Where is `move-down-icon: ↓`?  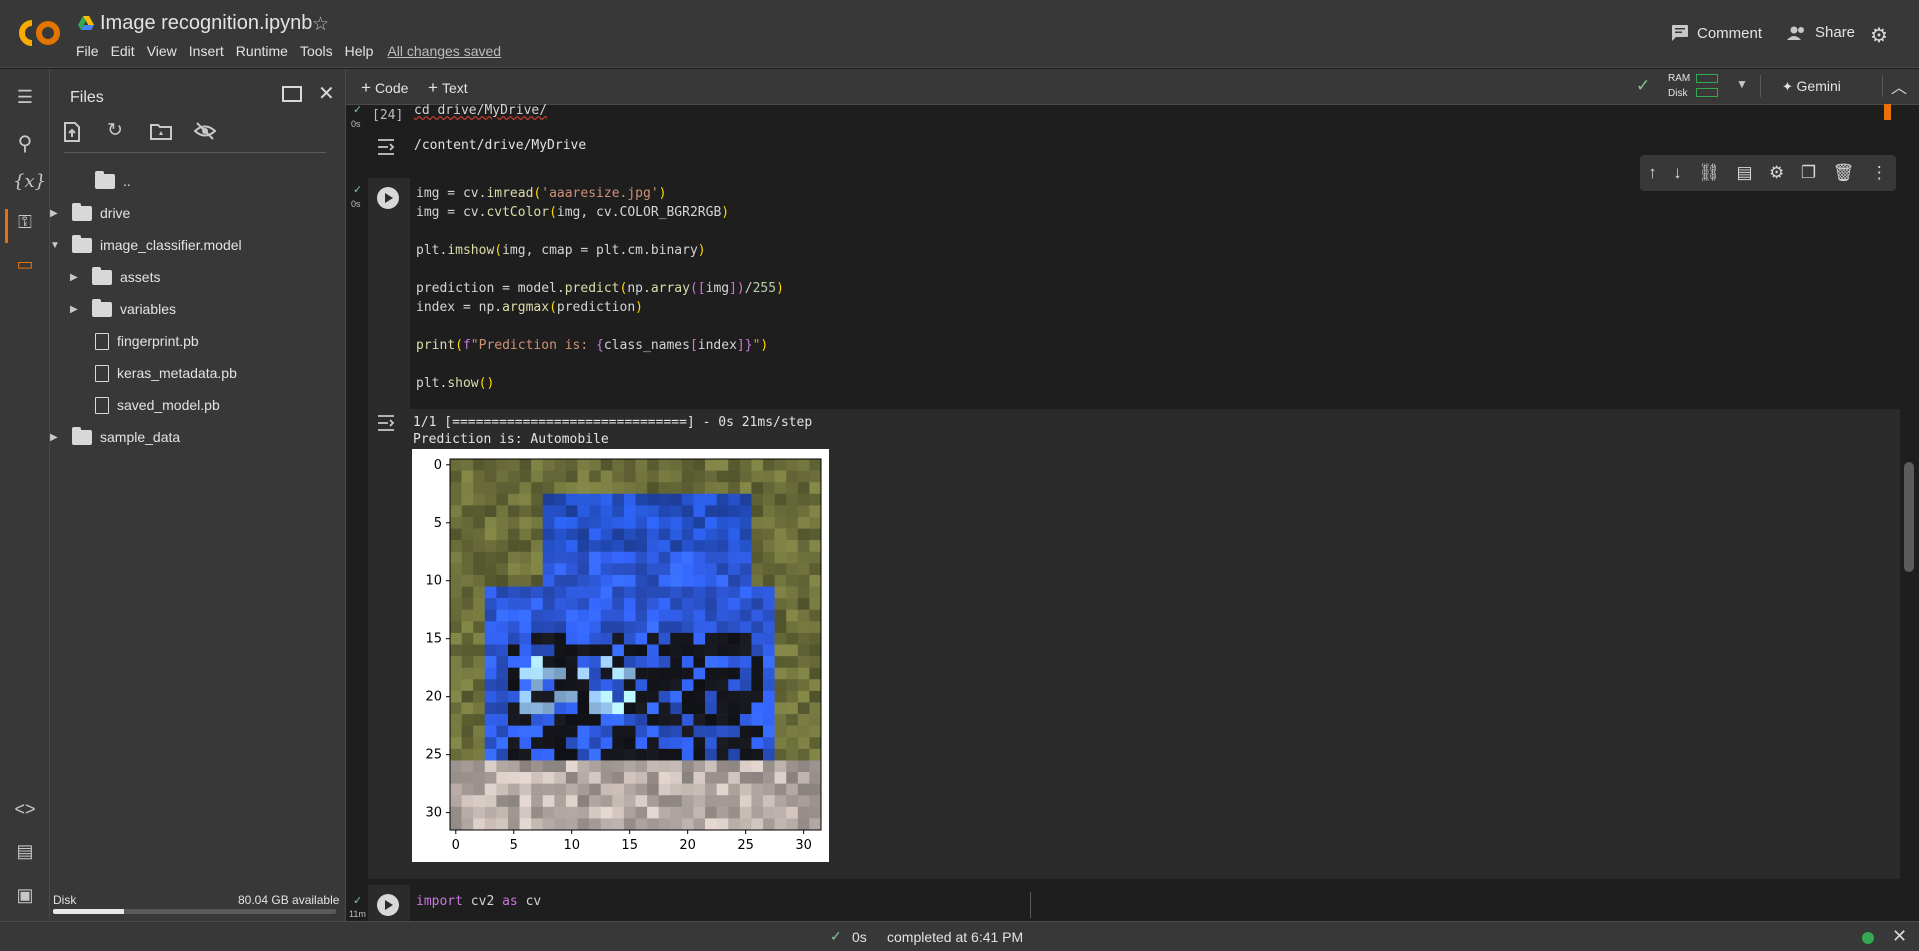 move-down-icon: ↓ is located at coordinates (1677, 173).